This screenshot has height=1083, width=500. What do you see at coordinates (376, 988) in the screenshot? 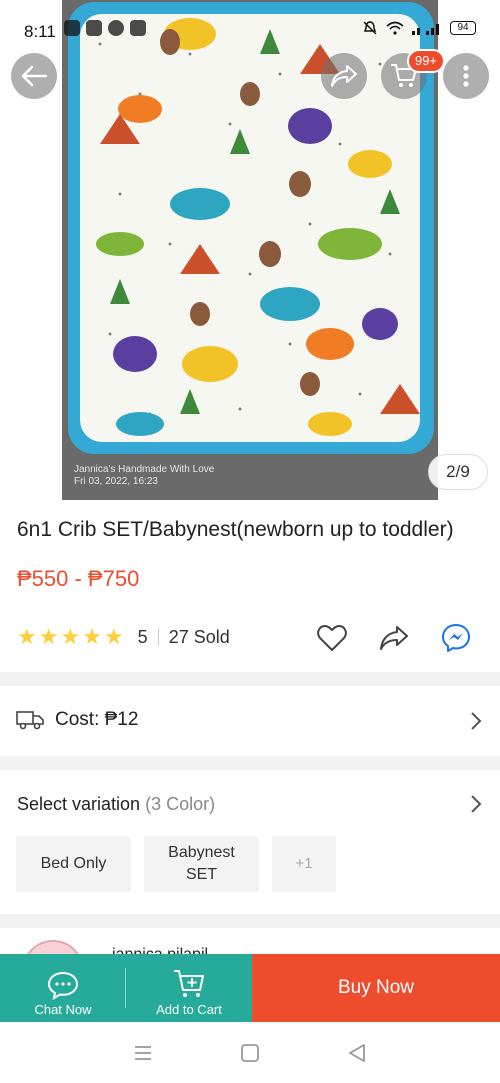
I see `buy-now-button: Buy Now` at bounding box center [376, 988].